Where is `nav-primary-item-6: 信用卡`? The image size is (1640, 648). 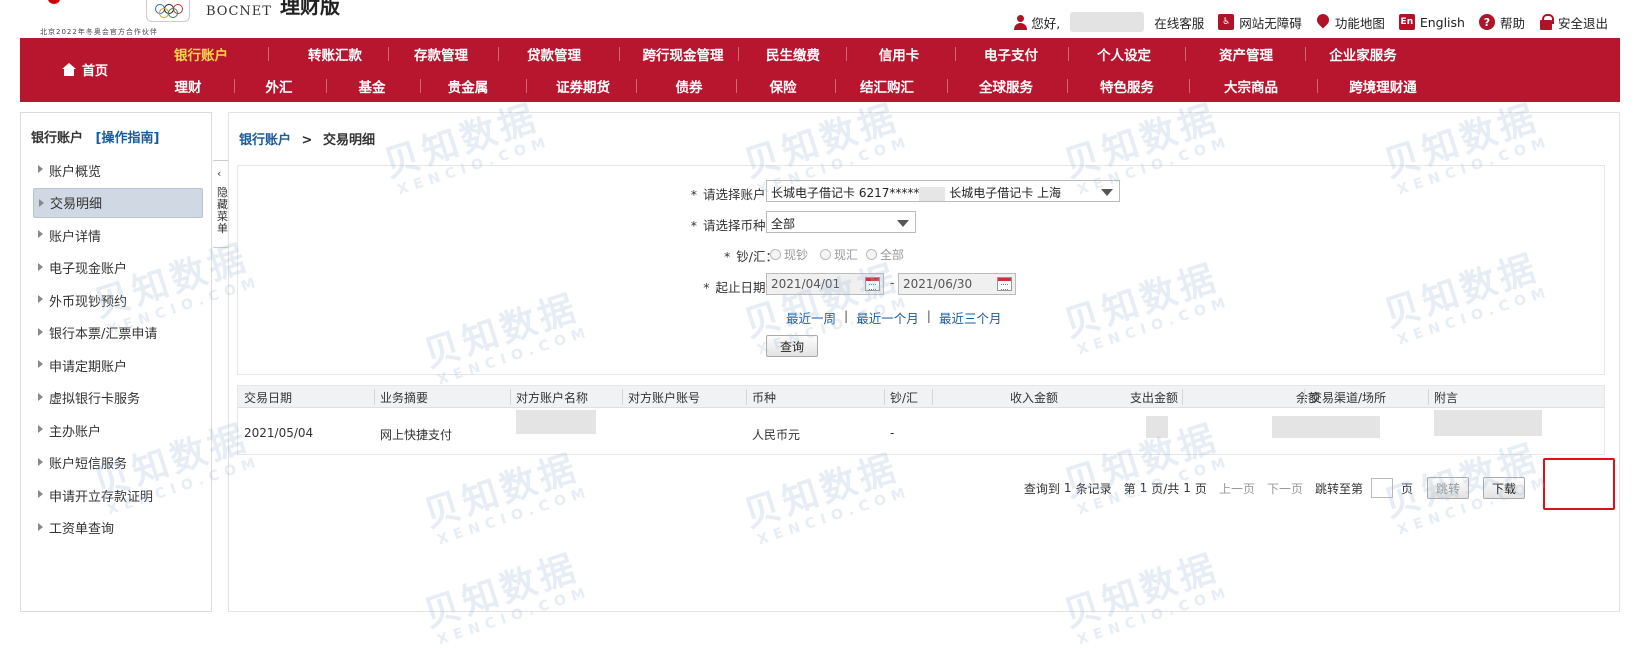
nav-primary-item-6: 信用卡 is located at coordinates (899, 54).